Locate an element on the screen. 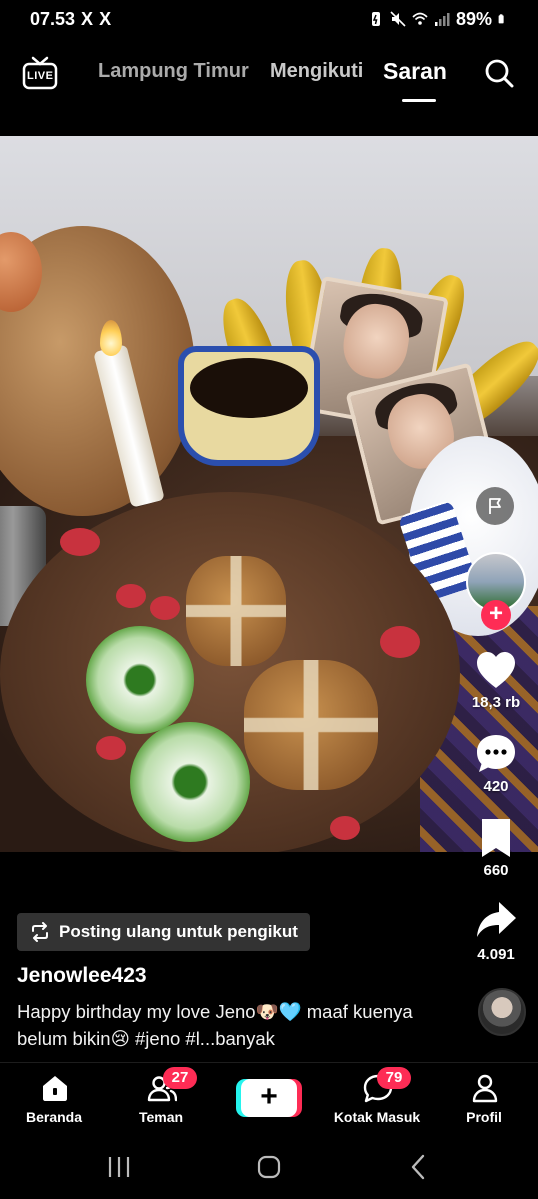 This screenshot has height=1199, width=538. plus-icon: + is located at coordinates (269, 1098).